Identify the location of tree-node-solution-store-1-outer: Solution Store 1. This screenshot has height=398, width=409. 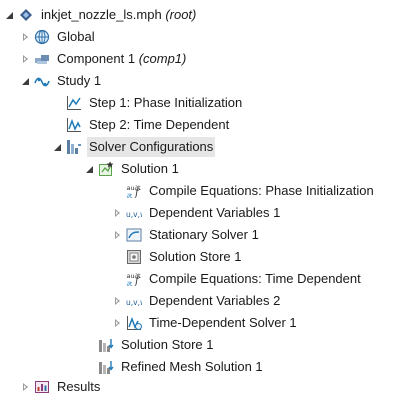
(150, 345).